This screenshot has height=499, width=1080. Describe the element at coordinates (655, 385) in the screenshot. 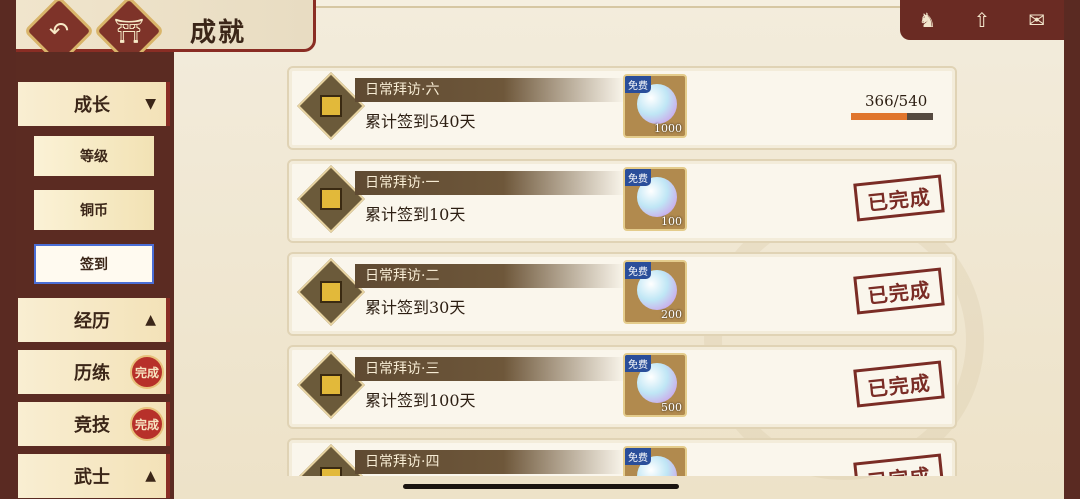

I see `reward-item: 免费 500` at that location.